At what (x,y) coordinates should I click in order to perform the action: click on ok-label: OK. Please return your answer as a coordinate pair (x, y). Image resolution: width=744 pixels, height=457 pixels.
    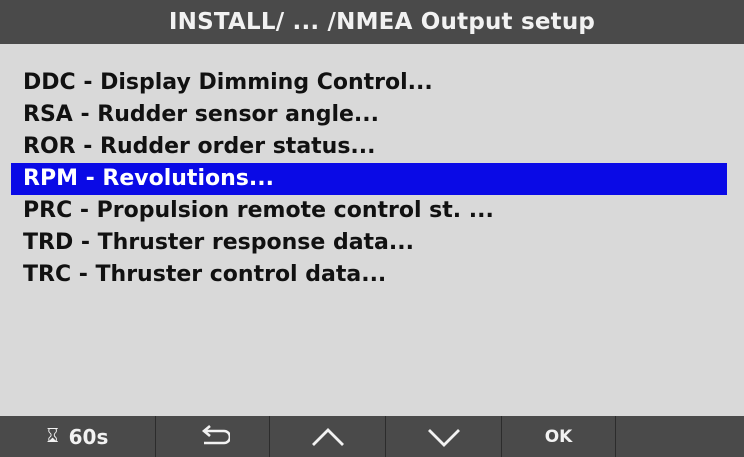
    Looking at the image, I should click on (558, 436).